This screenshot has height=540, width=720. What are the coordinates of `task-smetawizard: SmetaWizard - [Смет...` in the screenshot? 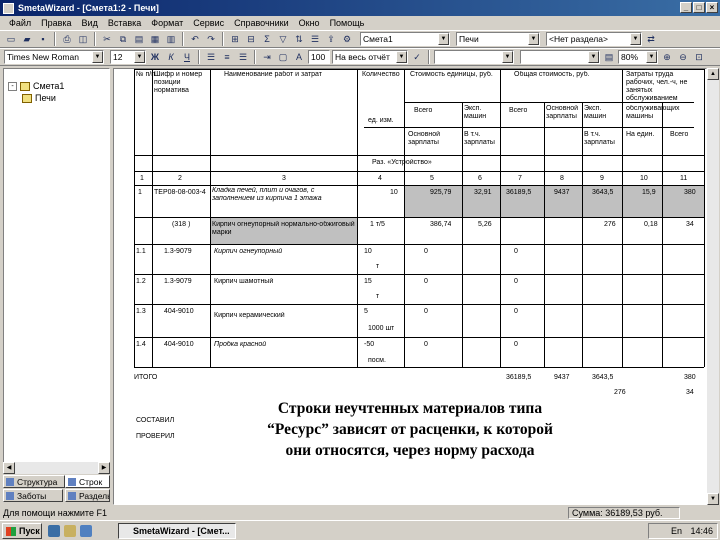 It's located at (177, 531).